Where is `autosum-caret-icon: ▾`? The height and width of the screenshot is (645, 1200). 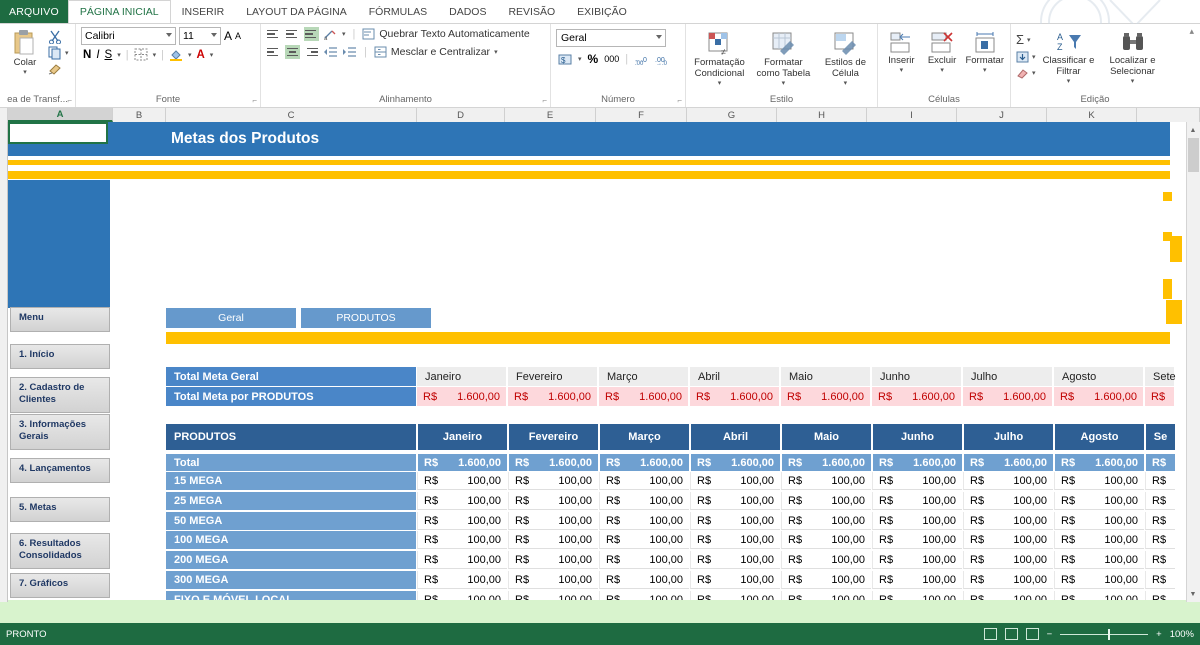
autosum-caret-icon: ▾ is located at coordinates (1029, 40).